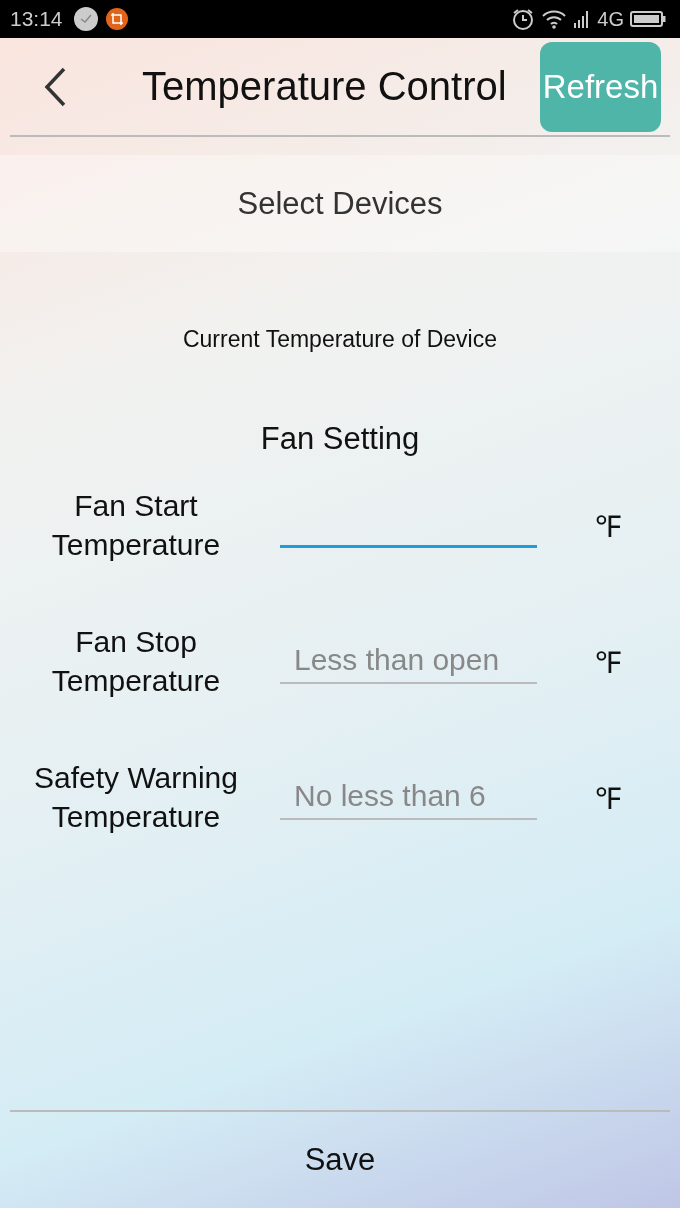  What do you see at coordinates (408, 661) in the screenshot?
I see `input-field: Less than open` at bounding box center [408, 661].